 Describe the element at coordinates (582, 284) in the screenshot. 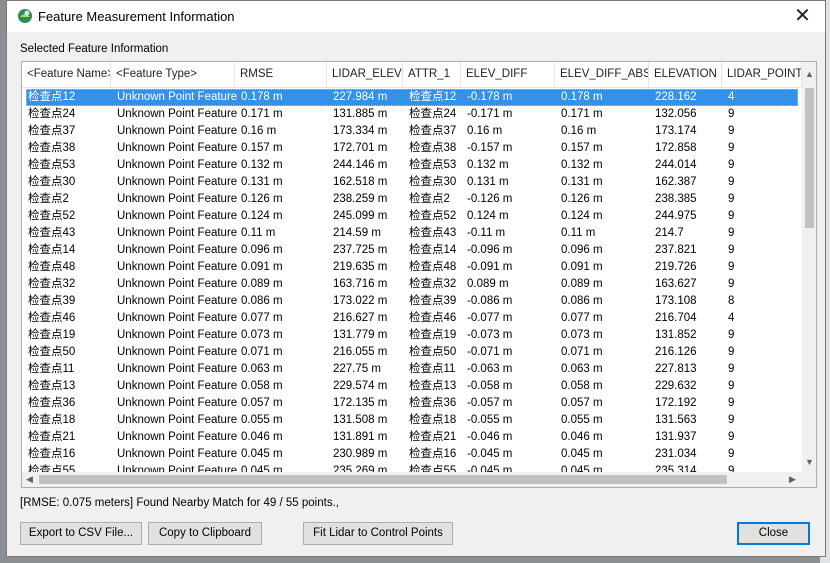

I see `cell-elev-diff-abs: 0.089 m` at that location.